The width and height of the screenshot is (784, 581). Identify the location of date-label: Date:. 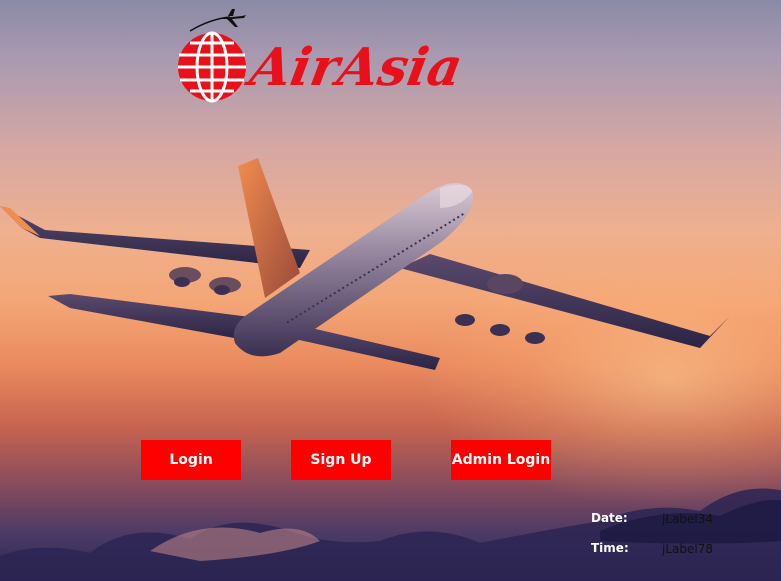
(609, 518).